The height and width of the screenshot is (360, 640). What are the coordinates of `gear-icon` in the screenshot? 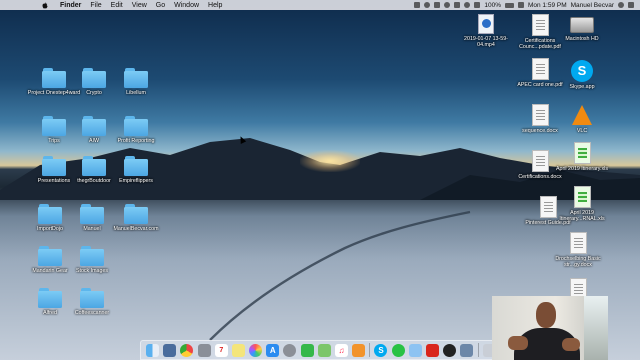 It's located at (437, 5).